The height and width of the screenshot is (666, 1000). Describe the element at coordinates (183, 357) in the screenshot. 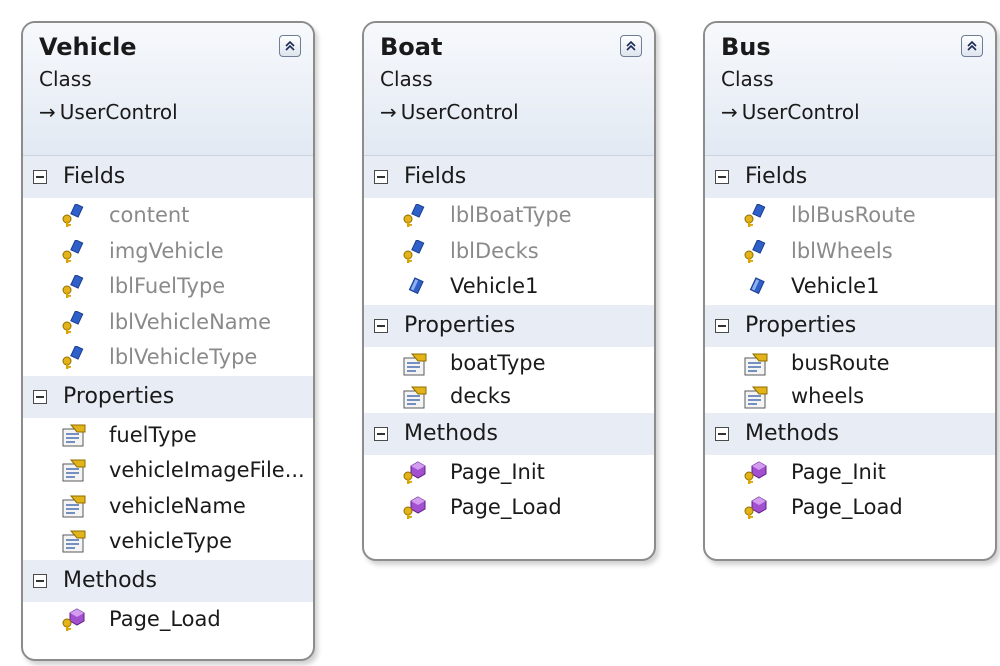

I see `member-name: lblVehicleType` at that location.